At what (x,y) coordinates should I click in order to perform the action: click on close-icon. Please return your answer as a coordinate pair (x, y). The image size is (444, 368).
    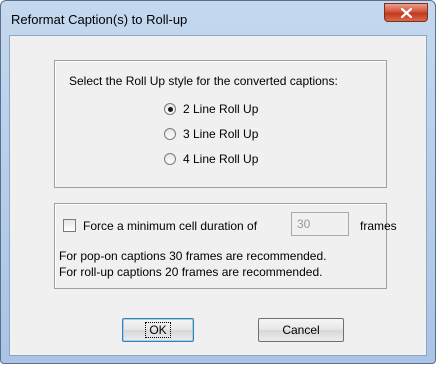
    Looking at the image, I should click on (406, 12).